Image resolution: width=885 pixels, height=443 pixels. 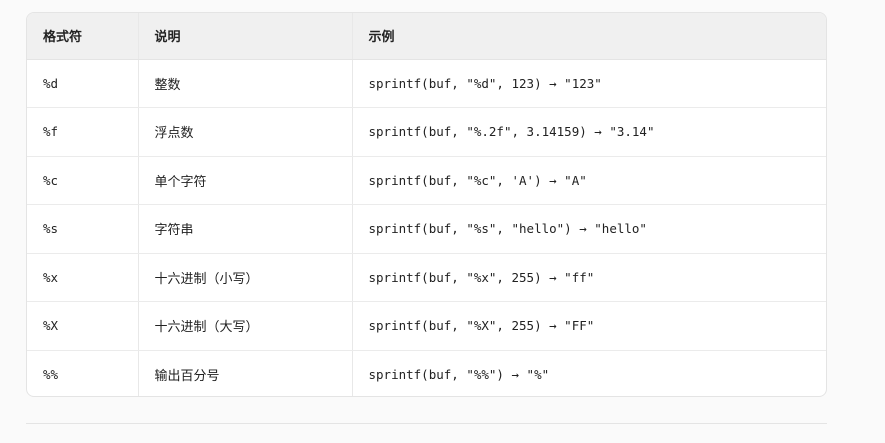 What do you see at coordinates (588, 277) in the screenshot?
I see `cell-example: sprintf(buf, "%x", 255) → "ff"` at bounding box center [588, 277].